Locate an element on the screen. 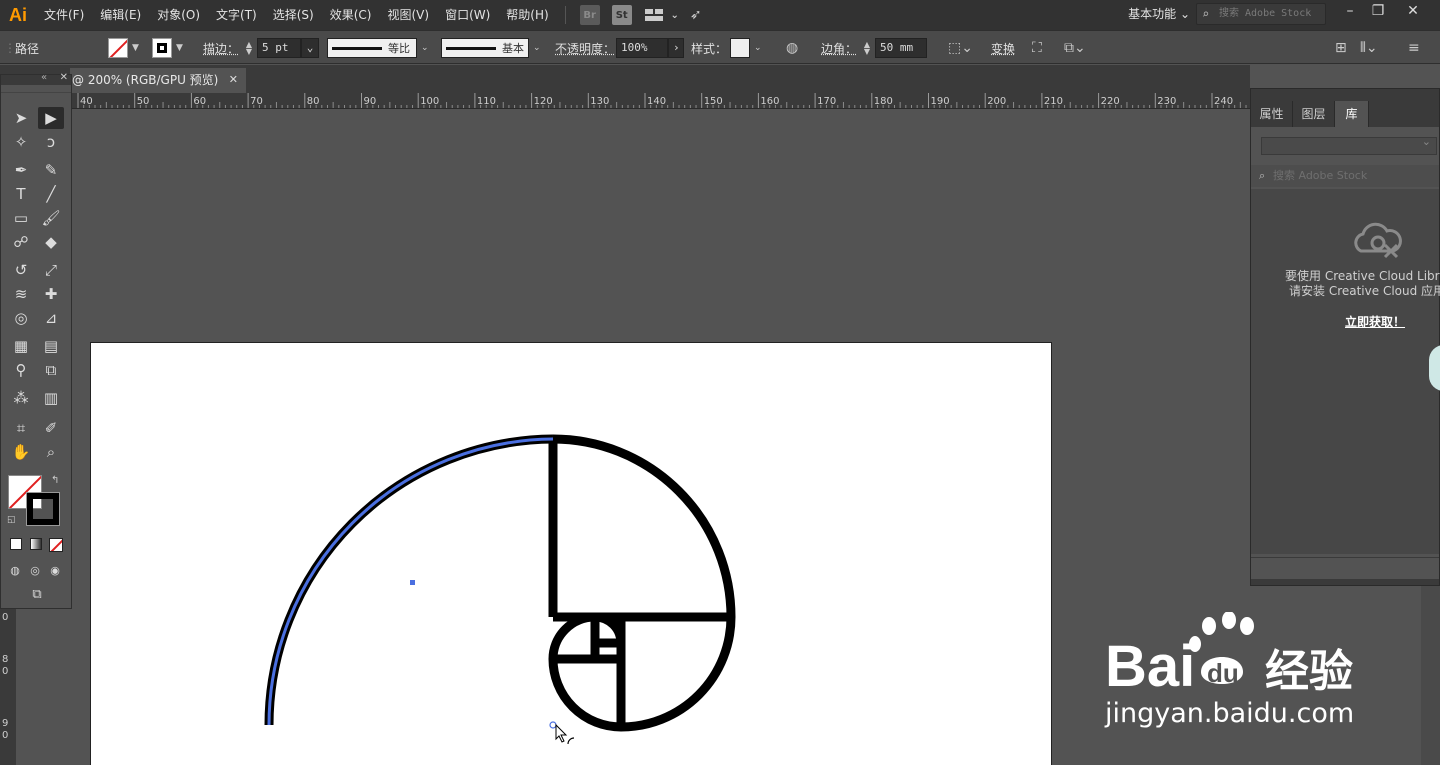  align-to-icon: ⬚⌄ is located at coordinates (960, 48).